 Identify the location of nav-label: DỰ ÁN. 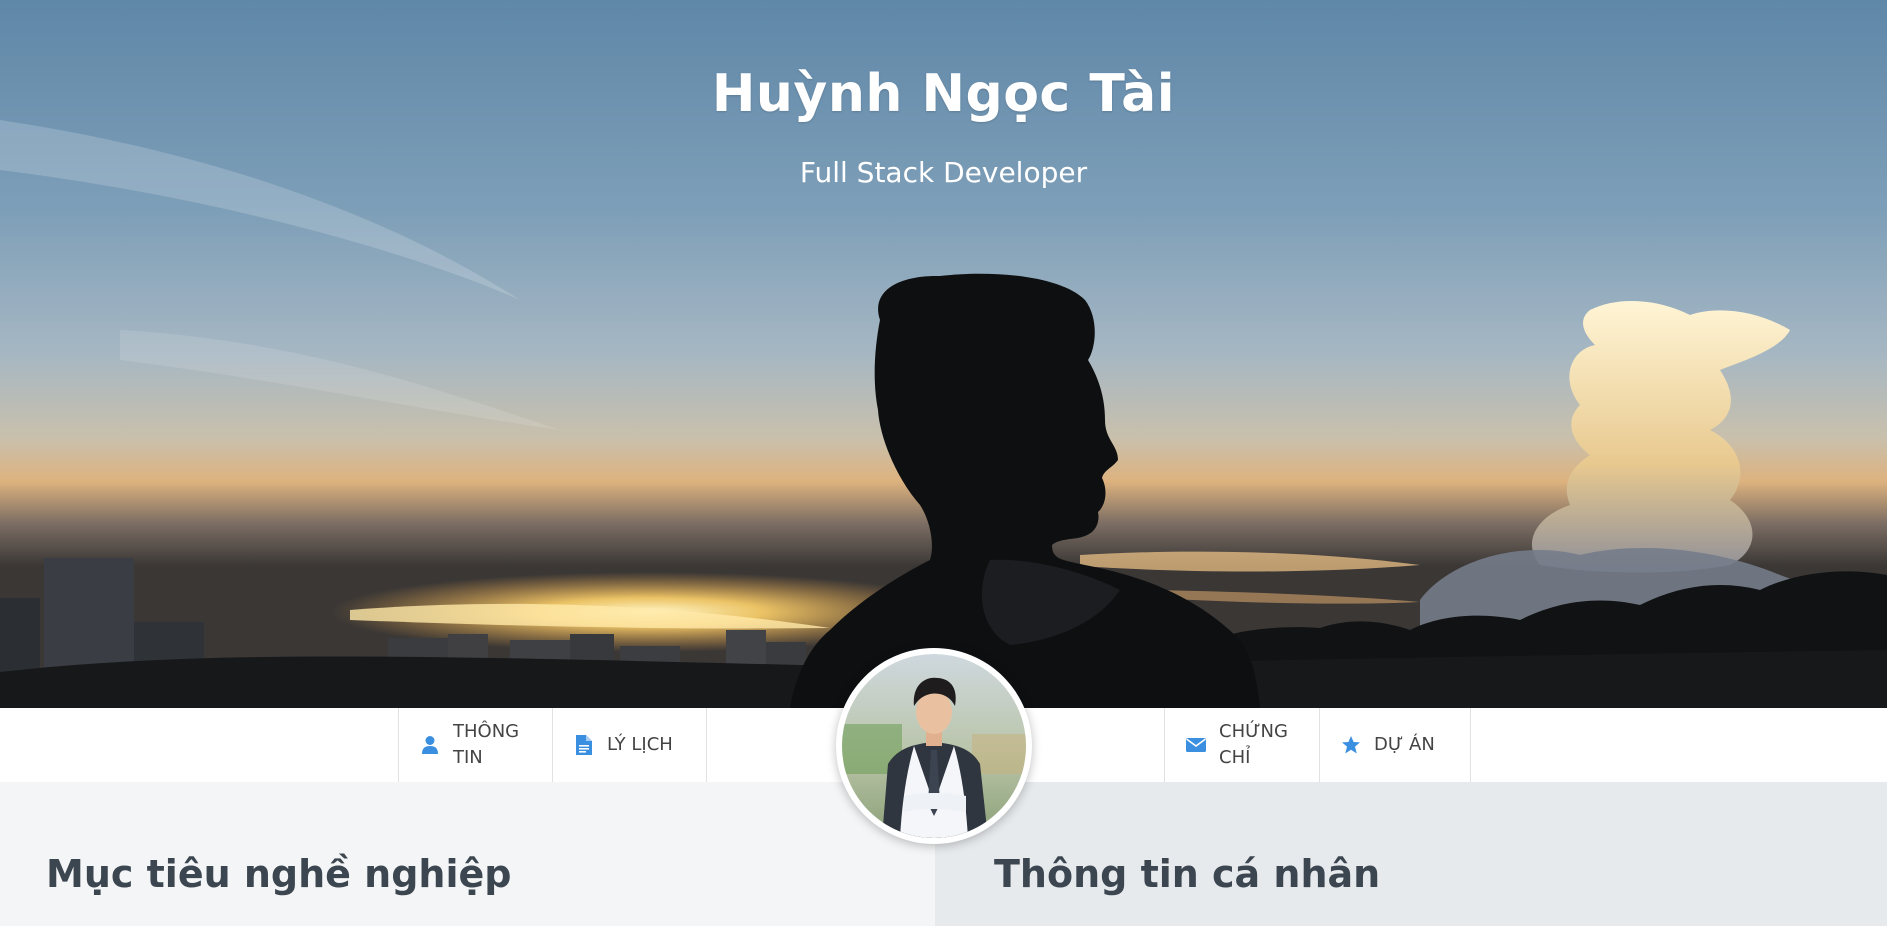
(1404, 744).